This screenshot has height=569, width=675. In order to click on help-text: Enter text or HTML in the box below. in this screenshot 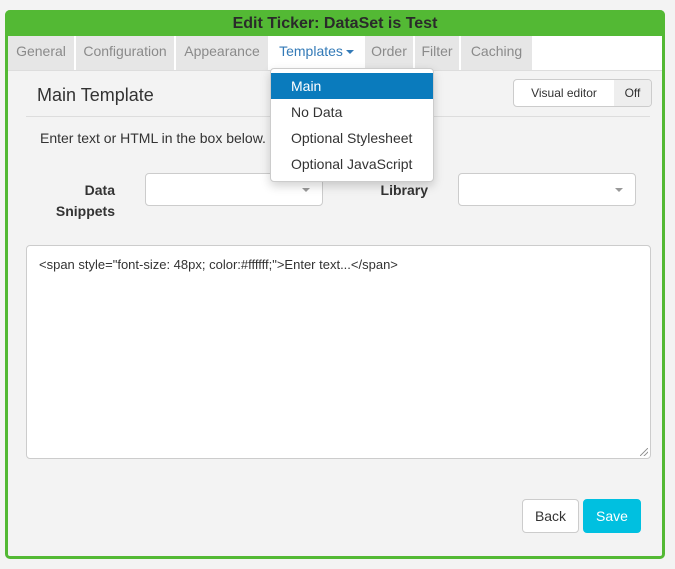, I will do `click(153, 138)`.